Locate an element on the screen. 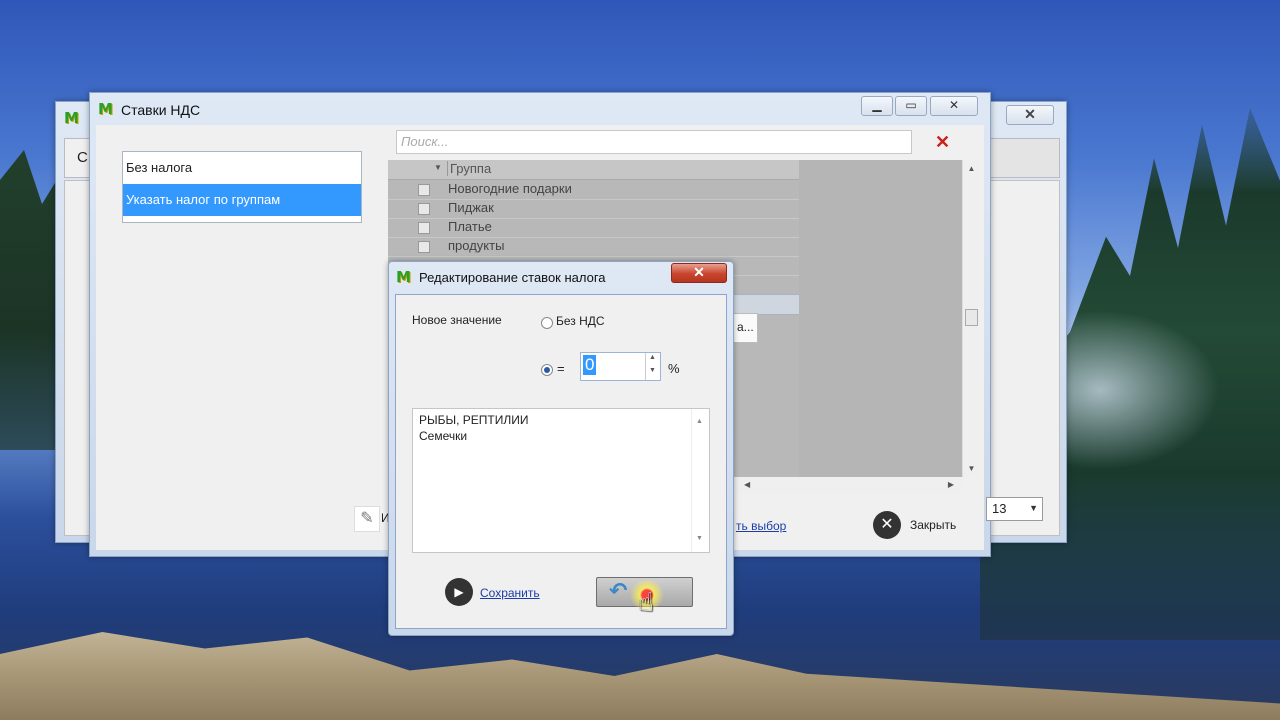  background-window-close-button: ✕ is located at coordinates (1030, 115).